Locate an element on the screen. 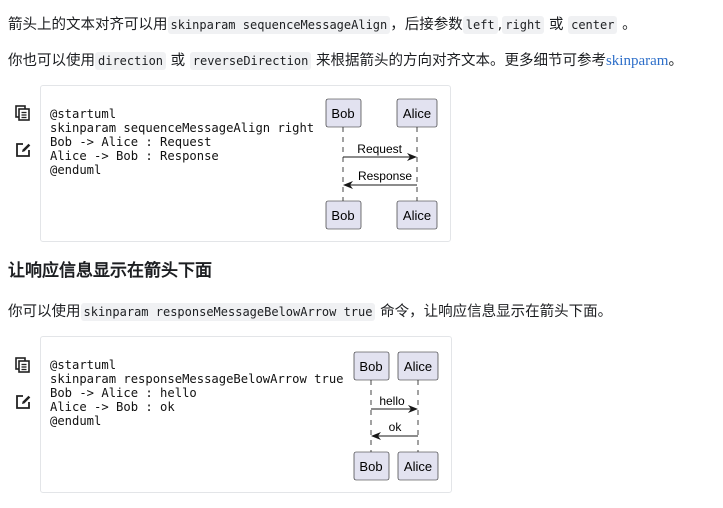 This screenshot has height=508, width=723. message-label: Response is located at coordinates (385, 176).